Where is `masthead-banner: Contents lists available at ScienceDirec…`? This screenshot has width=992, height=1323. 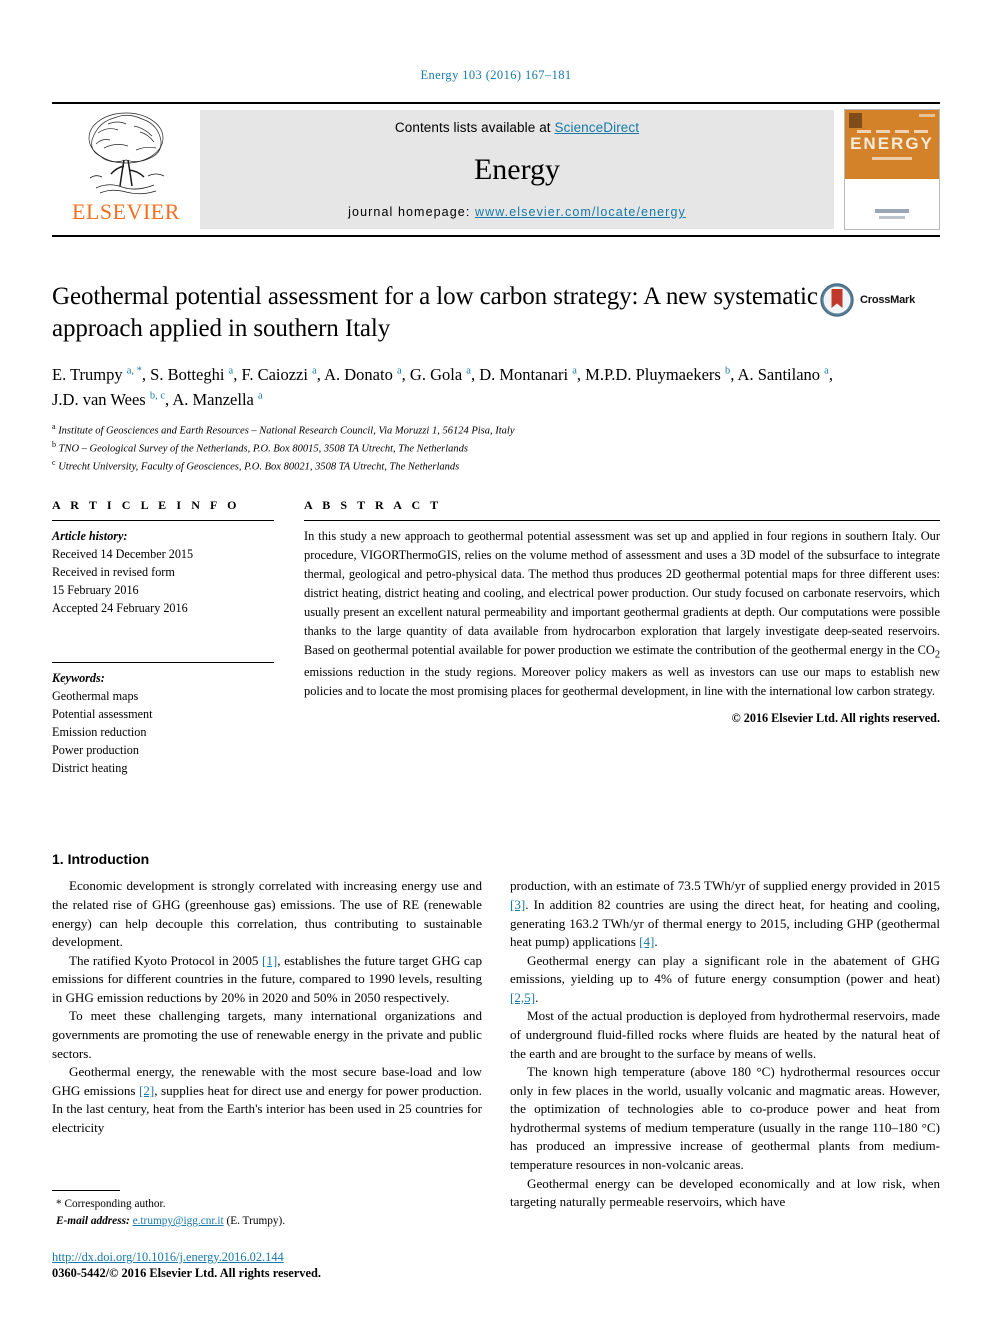 masthead-banner: Contents lists available at ScienceDirec… is located at coordinates (517, 169).